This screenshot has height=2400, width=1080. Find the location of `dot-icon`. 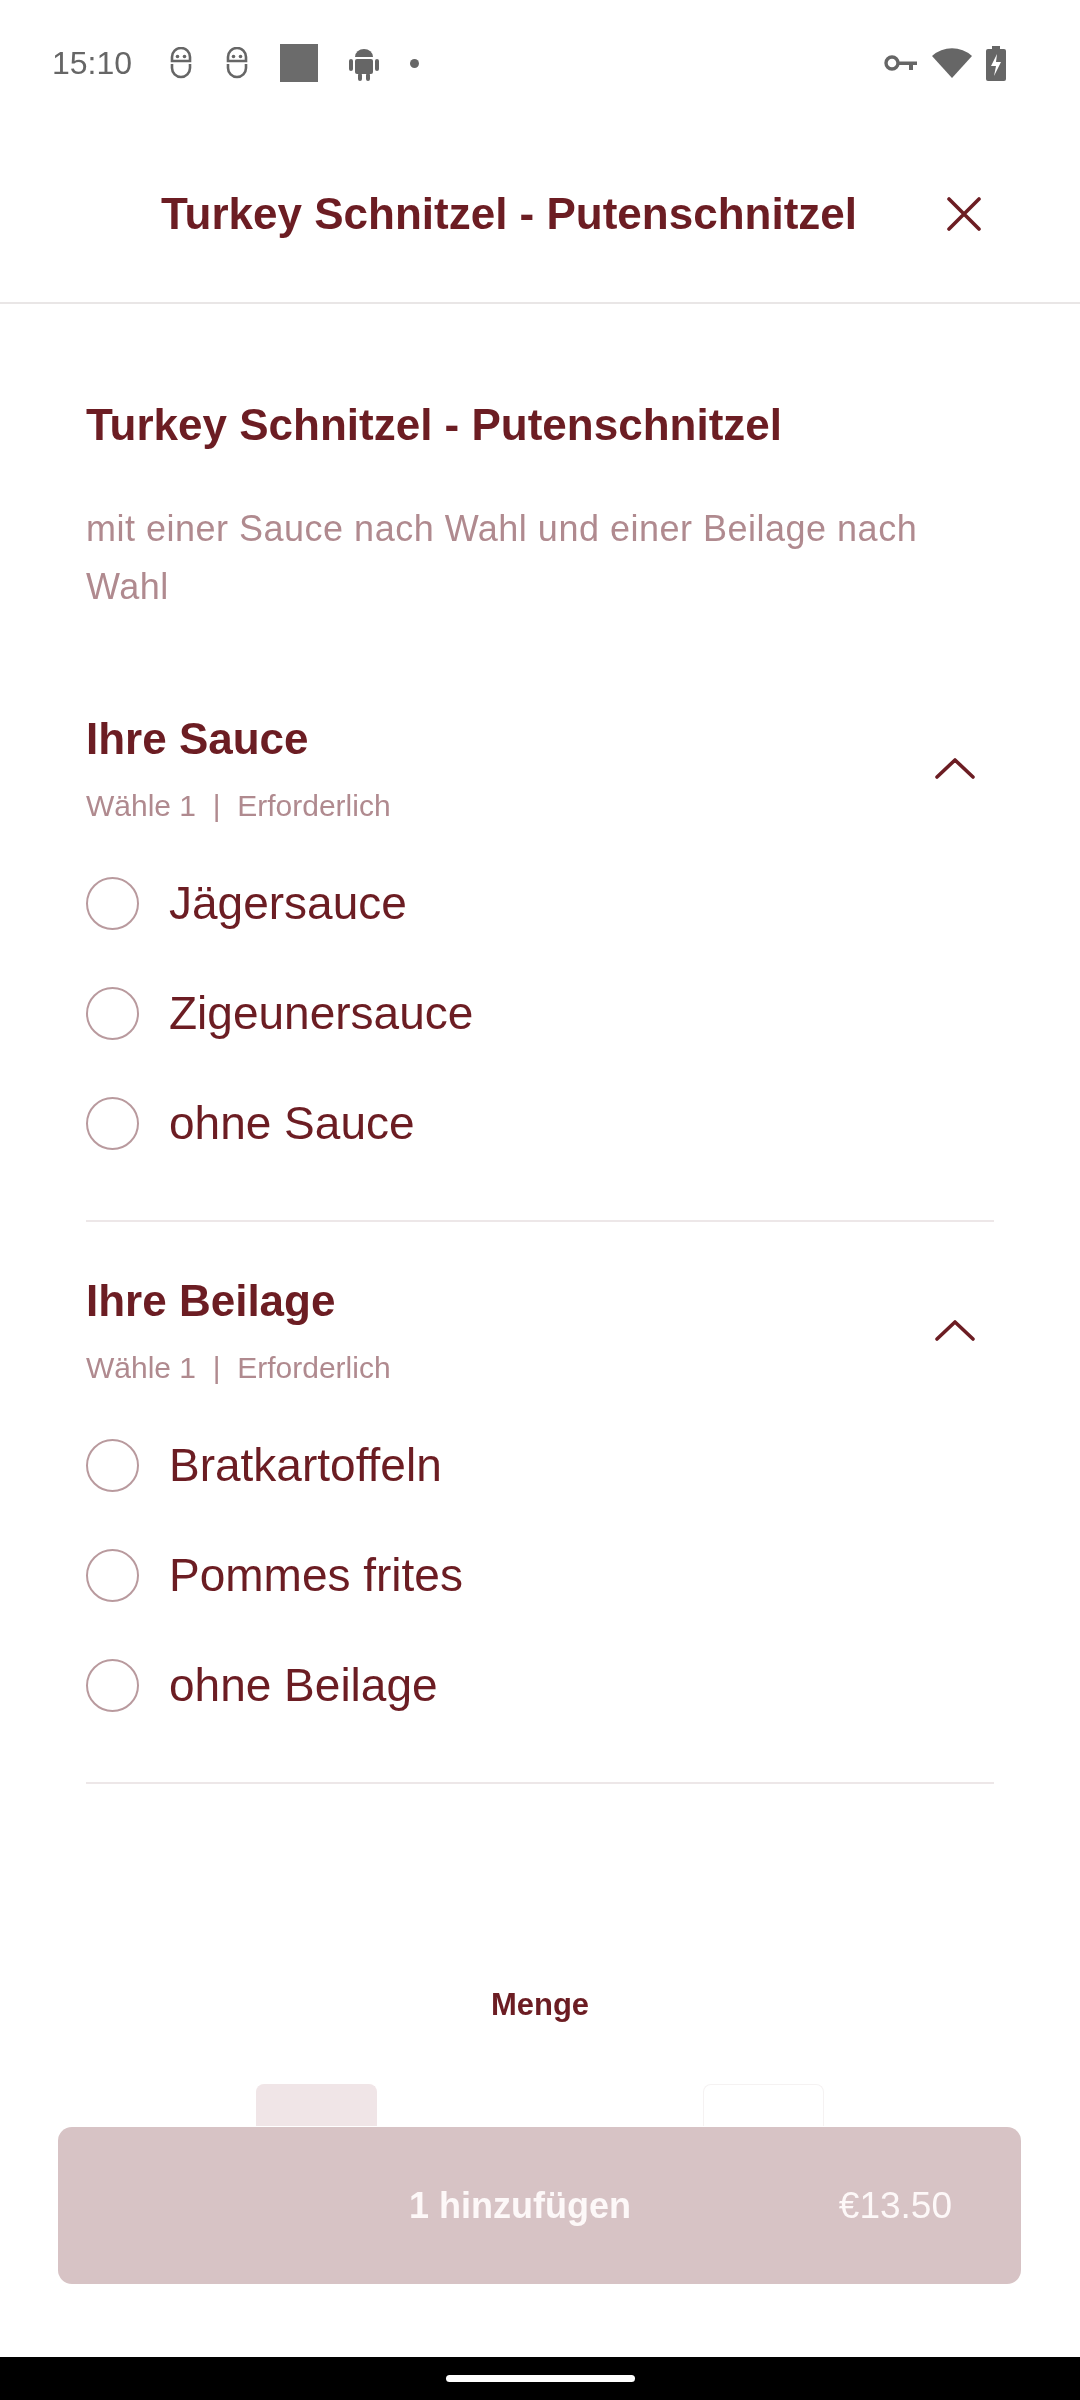

dot-icon is located at coordinates (415, 63).